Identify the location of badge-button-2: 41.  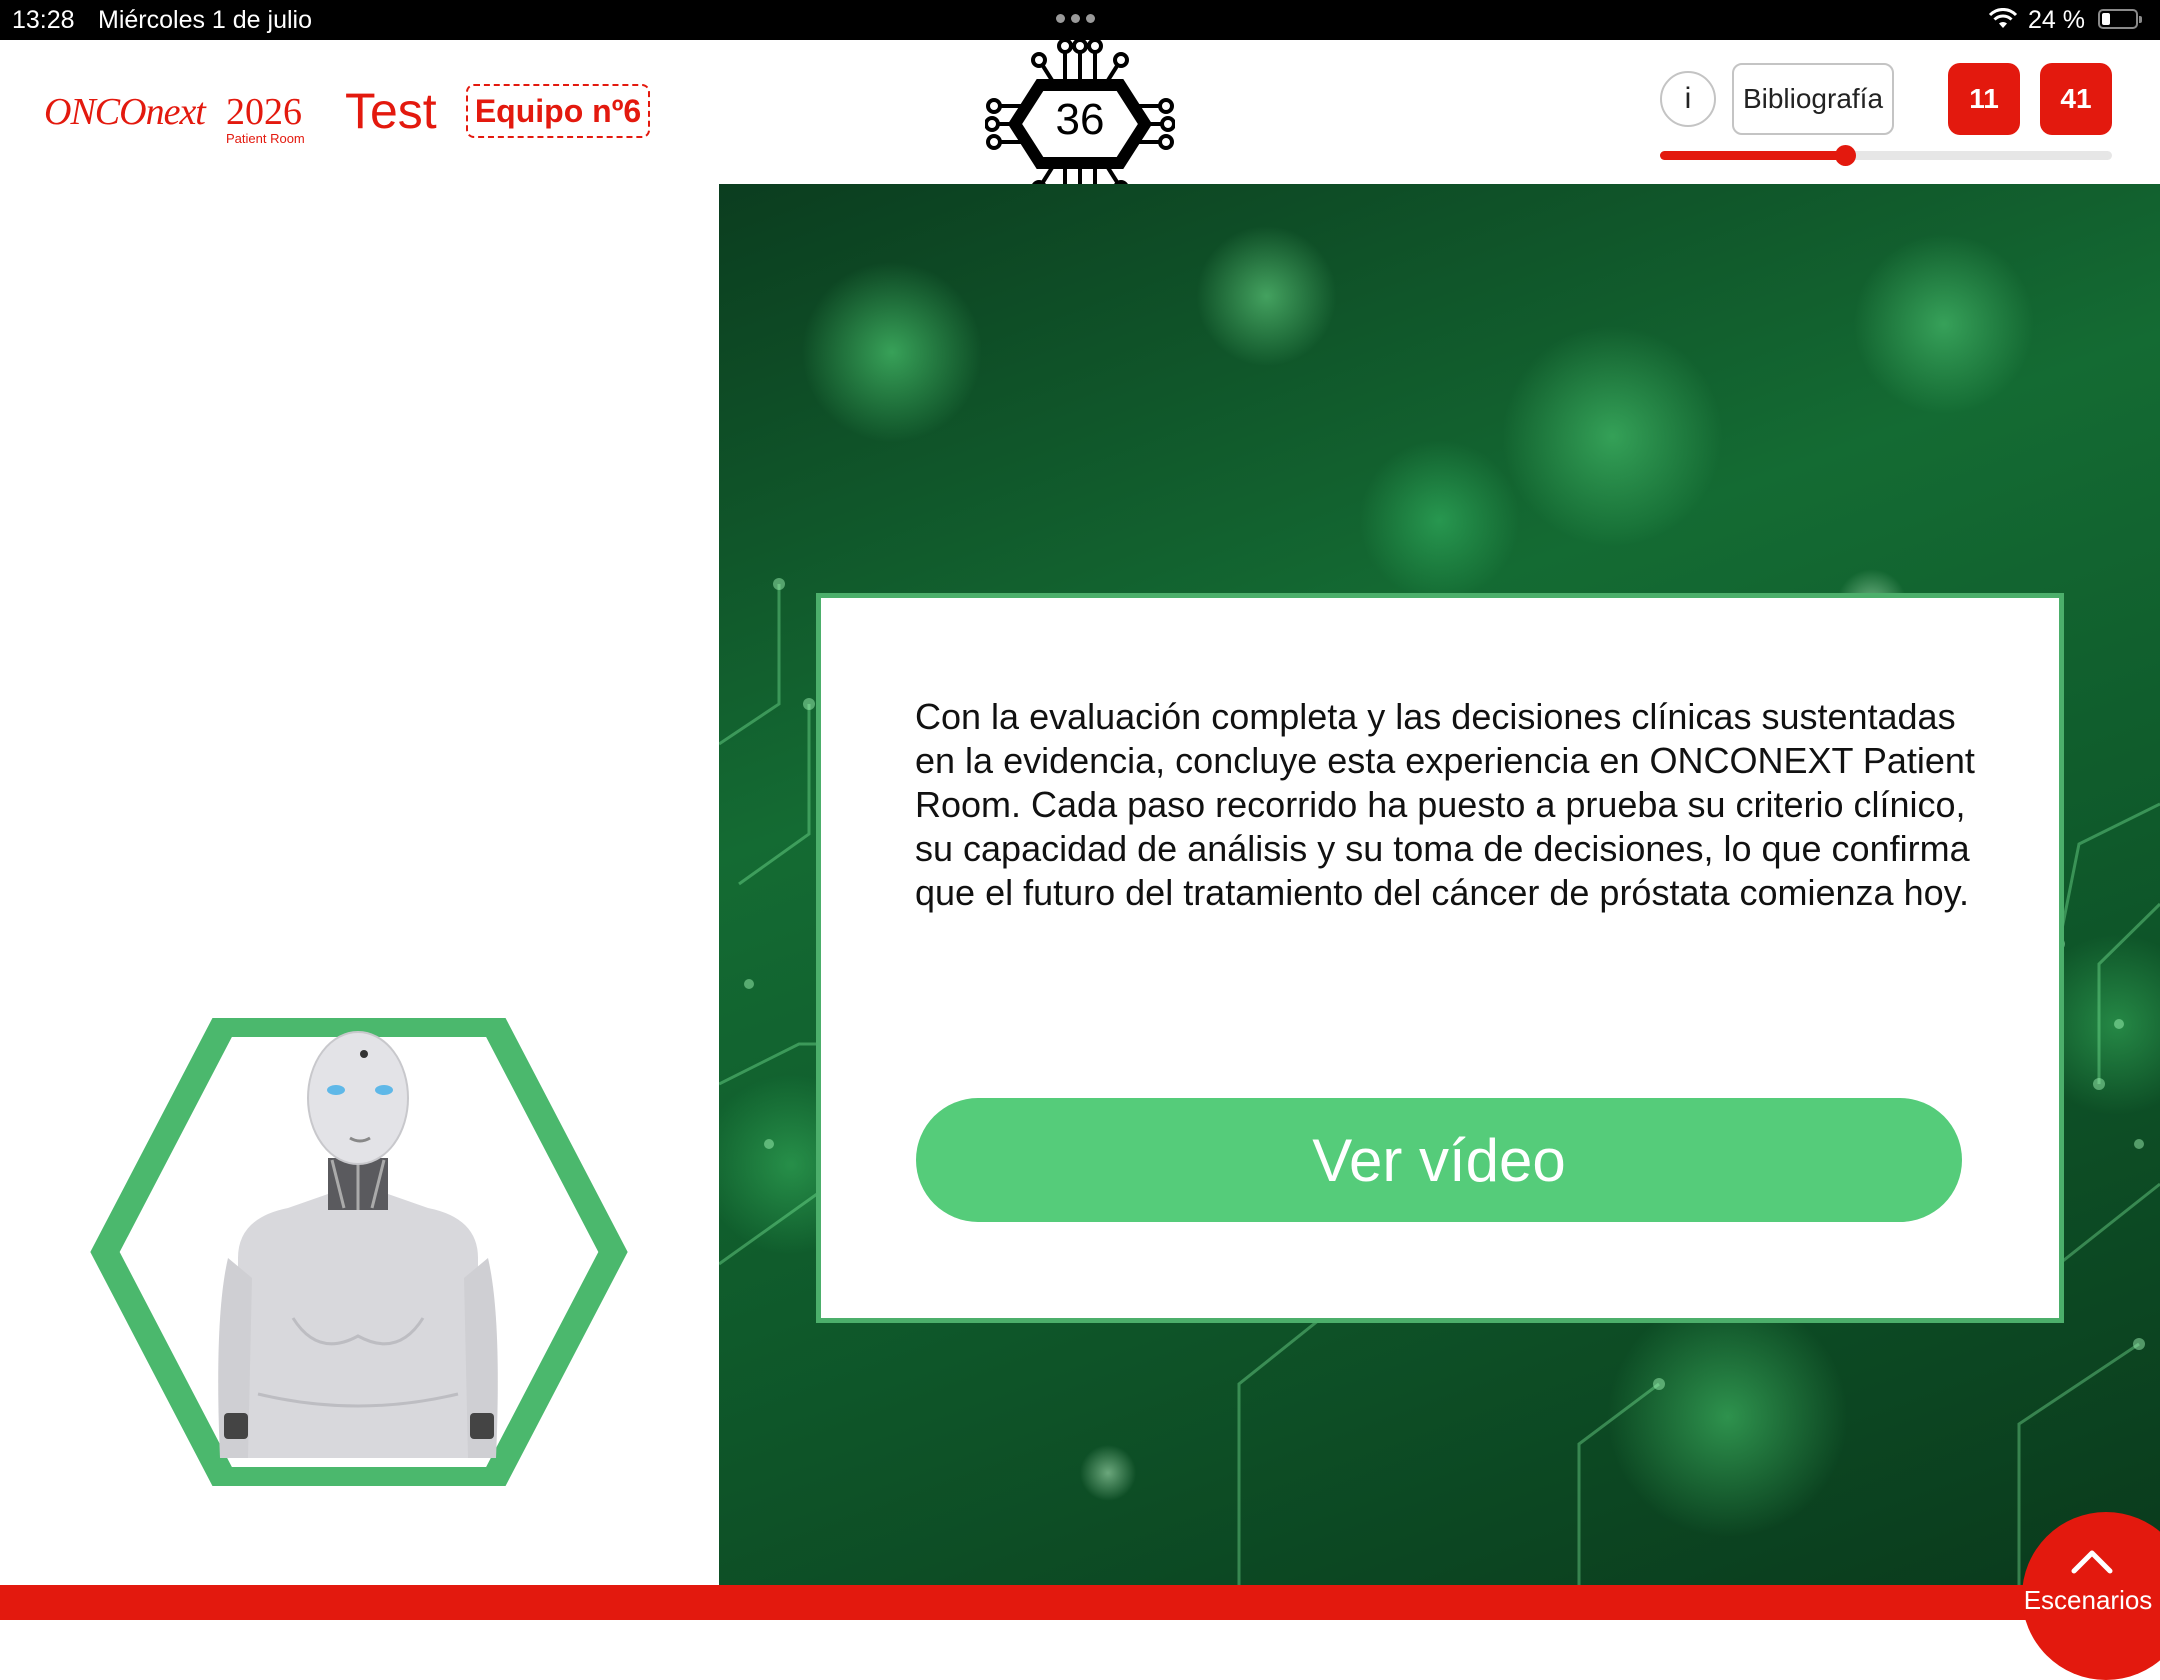
(2076, 99).